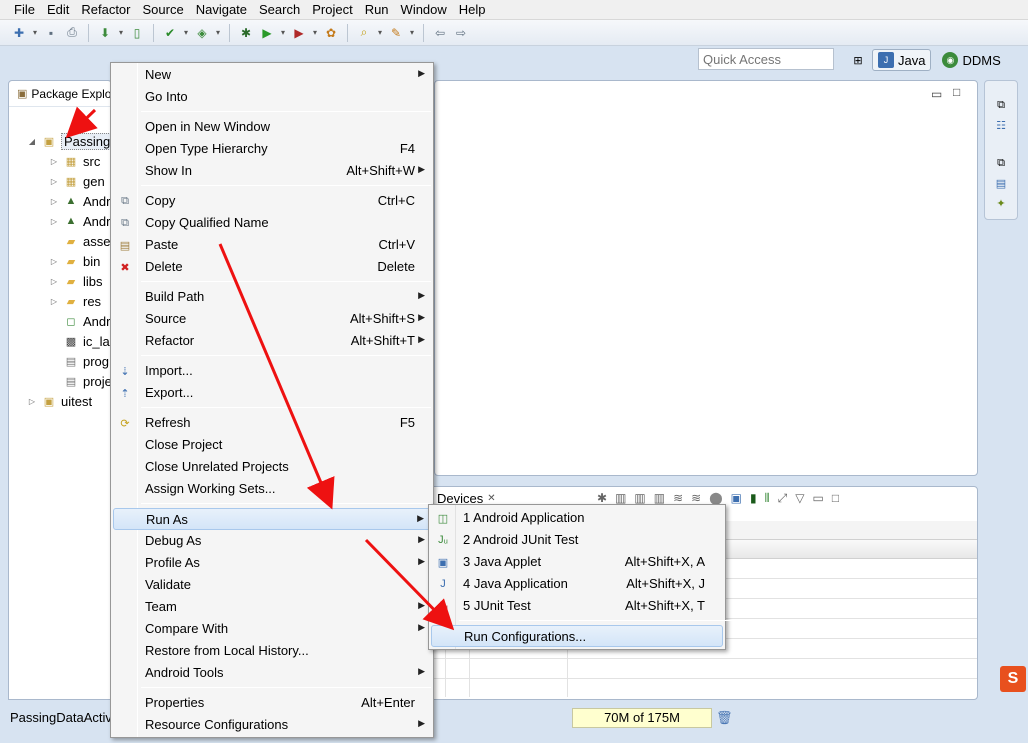 The width and height of the screenshot is (1028, 743). Describe the element at coordinates (299, 33) in the screenshot. I see `external-tools-icon: ▶` at that location.